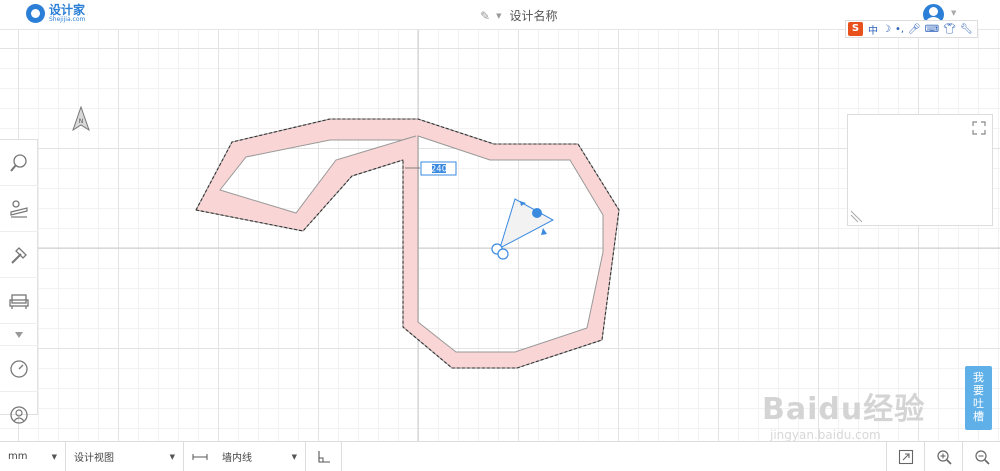 The width and height of the screenshot is (1000, 471). I want to click on ime-toolbar: S 中 ☽ •, 🎤︎ ⌨ 👕︎ 🔧︎, so click(911, 29).